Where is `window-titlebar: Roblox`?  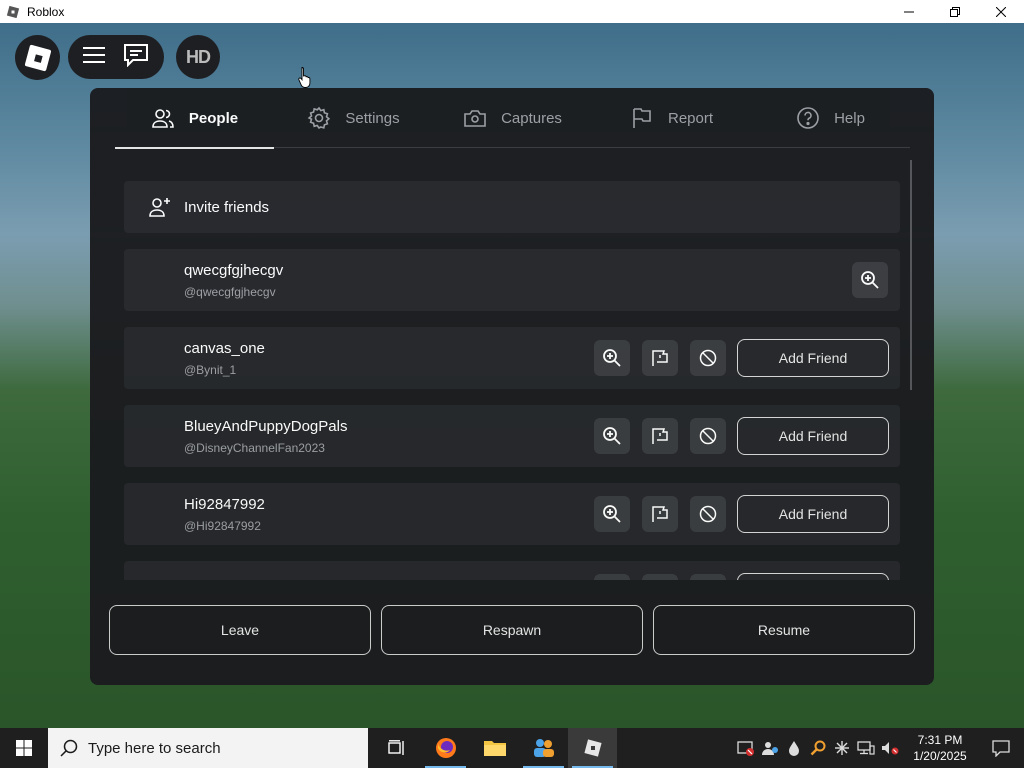 window-titlebar: Roblox is located at coordinates (512, 11).